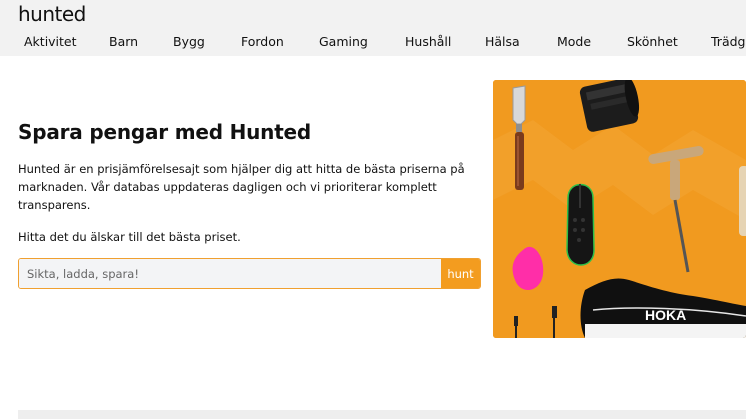 The image size is (746, 419). What do you see at coordinates (382, 414) in the screenshot?
I see `footer-band` at bounding box center [382, 414].